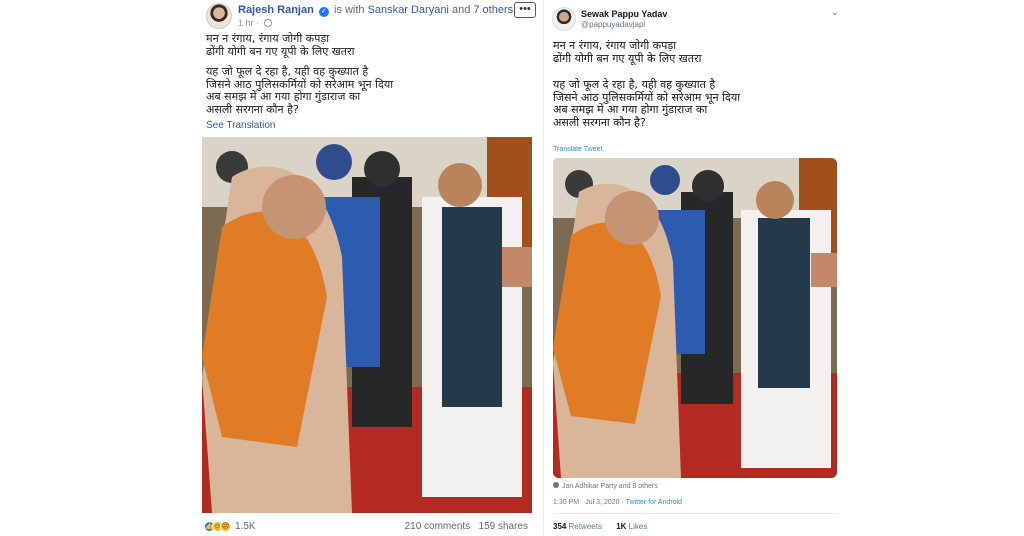  Describe the element at coordinates (276, 10) in the screenshot. I see `author-name: Rajesh Ranjan` at that location.